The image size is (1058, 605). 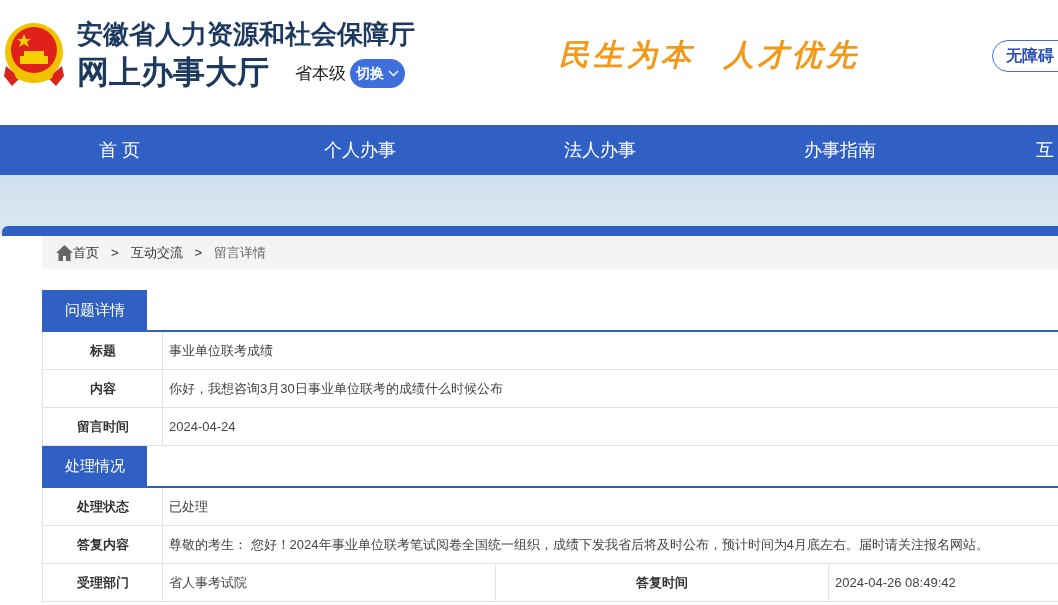 I want to click on field-label: 受理部门, so click(x=102, y=582).